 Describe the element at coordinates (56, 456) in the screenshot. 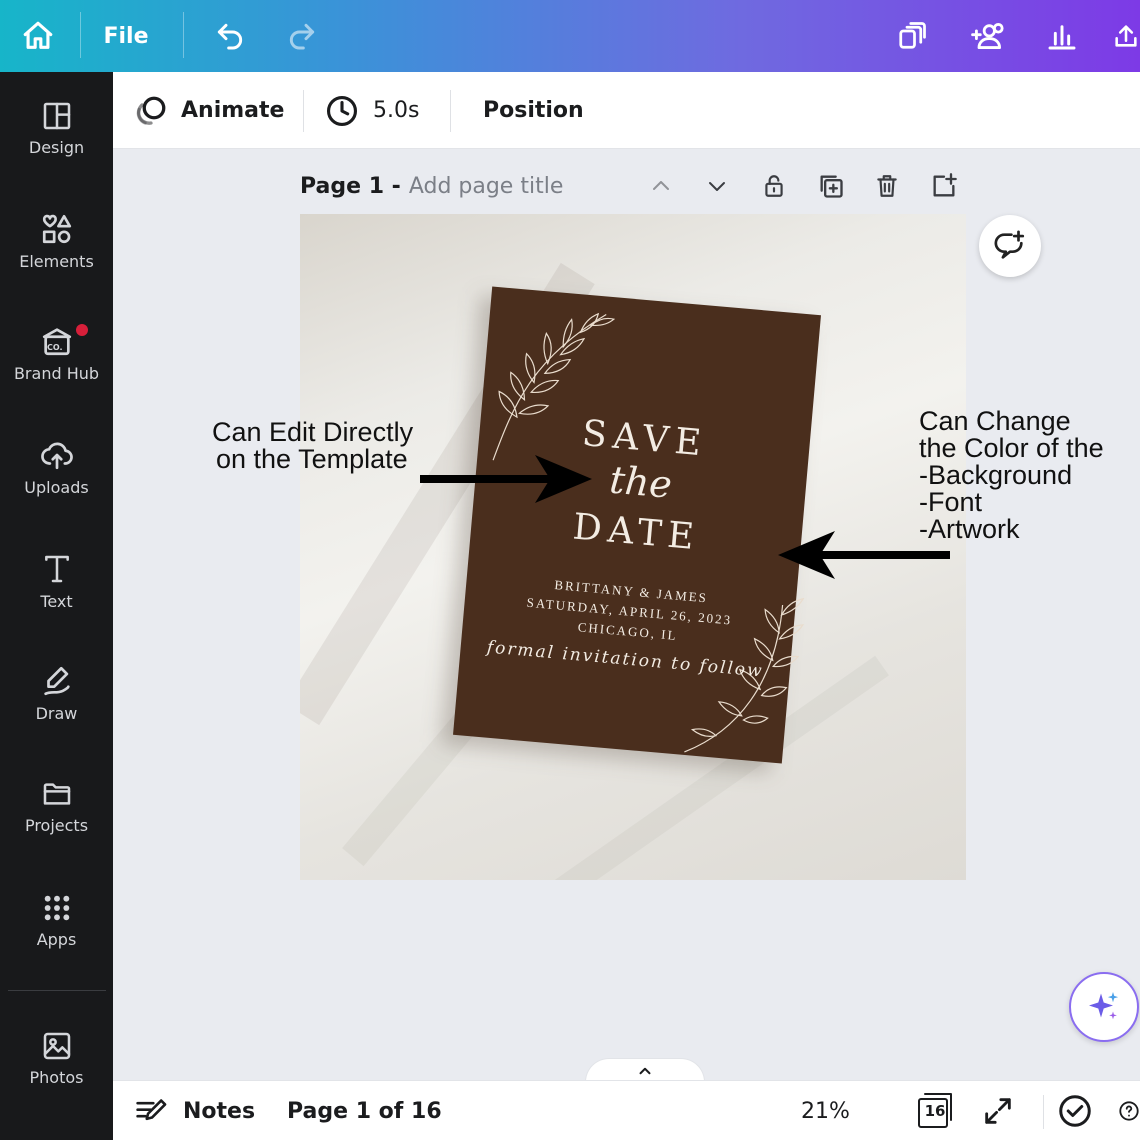

I see `cloud-upload-icon` at that location.